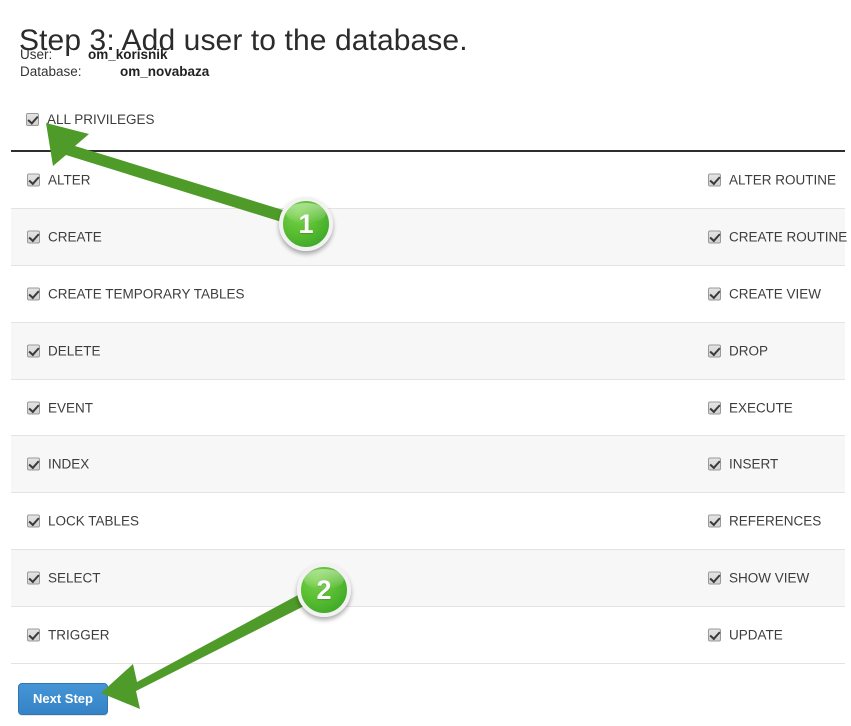 The image size is (851, 726). What do you see at coordinates (769, 578) in the screenshot?
I see `checkbox-label: SHOW VIEW` at bounding box center [769, 578].